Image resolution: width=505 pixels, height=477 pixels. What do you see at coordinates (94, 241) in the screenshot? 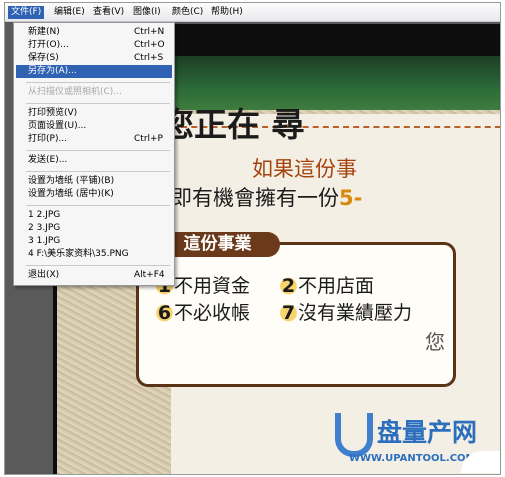
I see `menu-item-recent-file: 3 1.JPG` at bounding box center [94, 241].